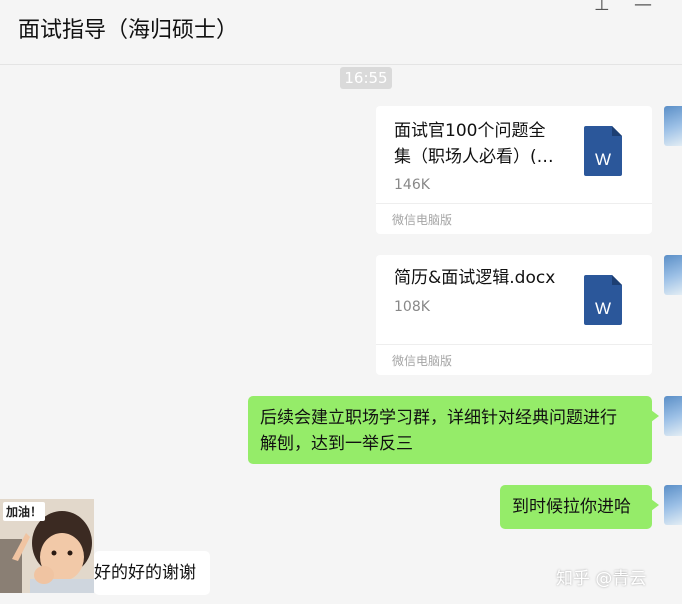 The image size is (682, 604). I want to click on text-message: 到时候拉你进哈, so click(579, 507).